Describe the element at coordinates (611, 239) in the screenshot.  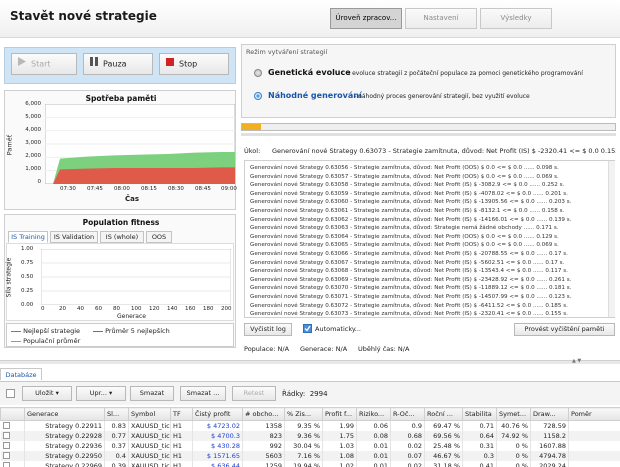
I see `log-scrollbar` at that location.